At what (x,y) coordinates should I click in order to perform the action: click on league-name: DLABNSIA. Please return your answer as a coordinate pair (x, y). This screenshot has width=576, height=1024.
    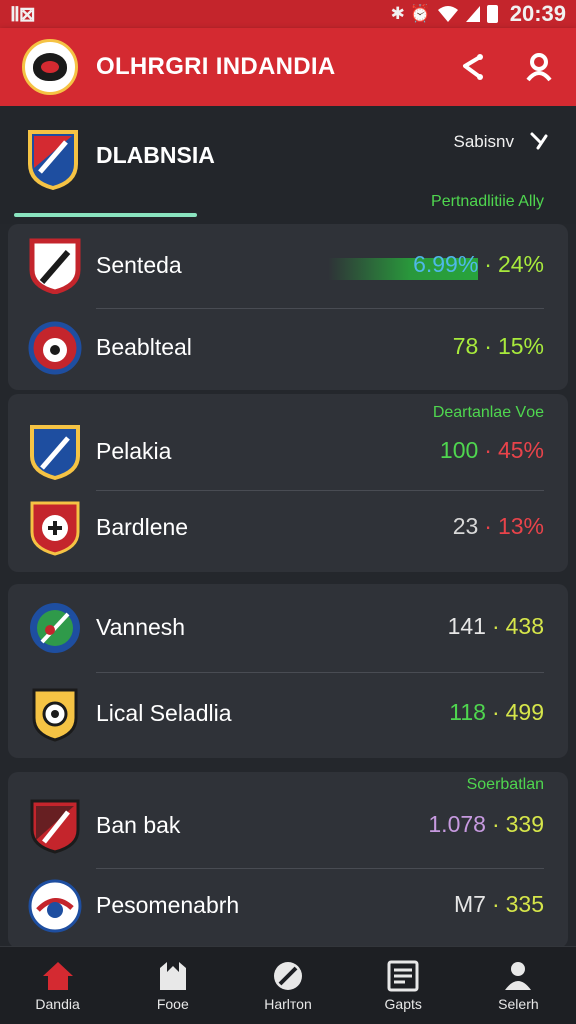
    Looking at the image, I should click on (155, 155).